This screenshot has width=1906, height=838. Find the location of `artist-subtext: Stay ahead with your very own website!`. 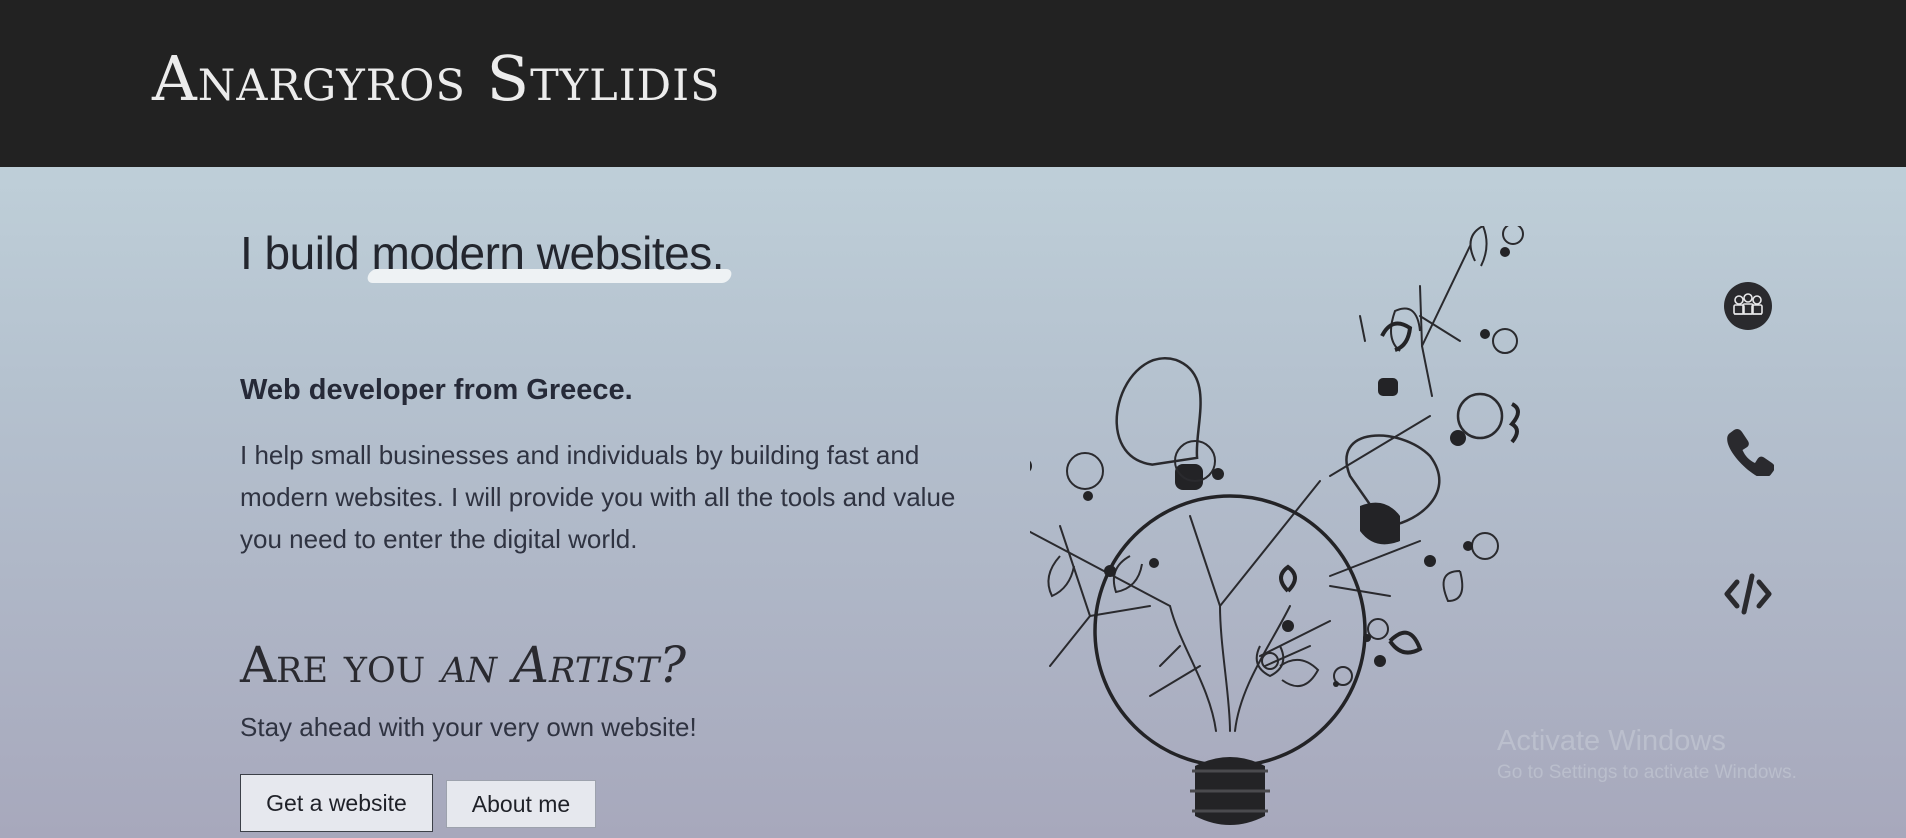

artist-subtext: Stay ahead with your very own website! is located at coordinates (468, 727).